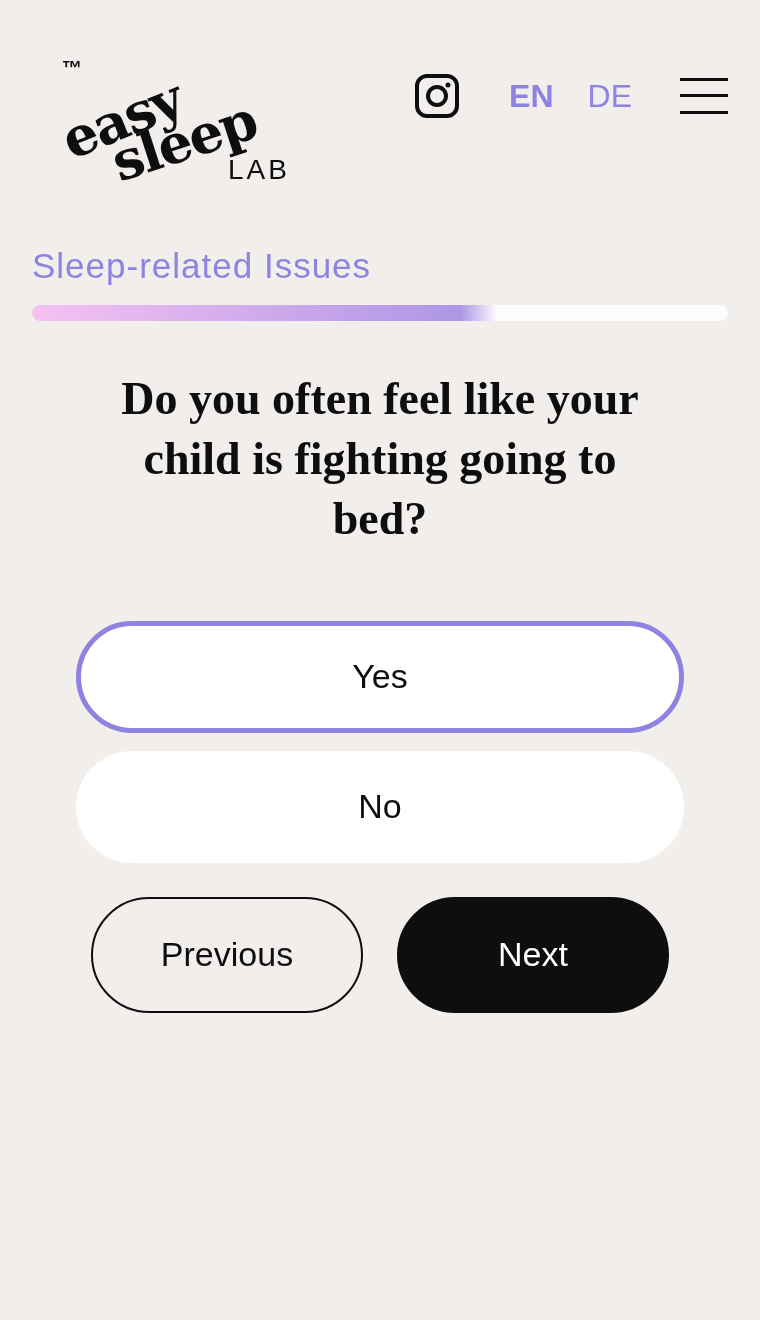  I want to click on previous-button: Previous, so click(227, 954).